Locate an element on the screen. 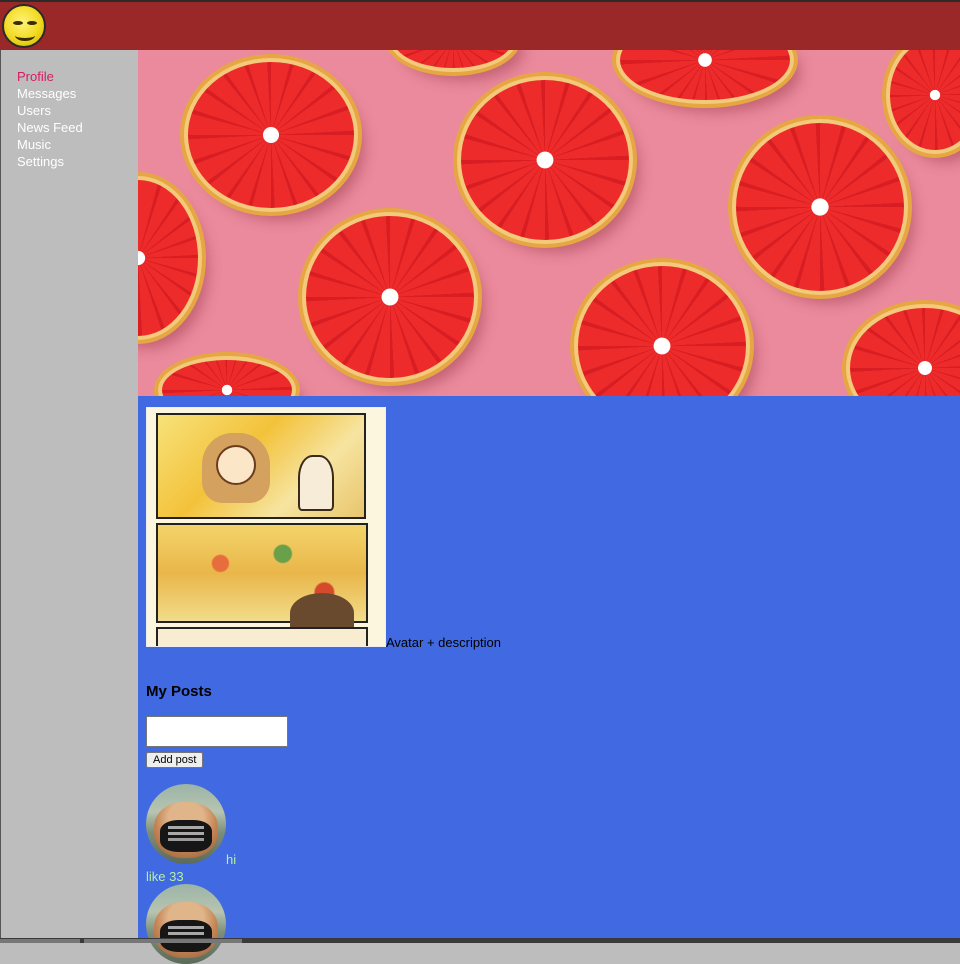 This screenshot has height=964, width=960. logo-mouth is located at coordinates (25, 35).